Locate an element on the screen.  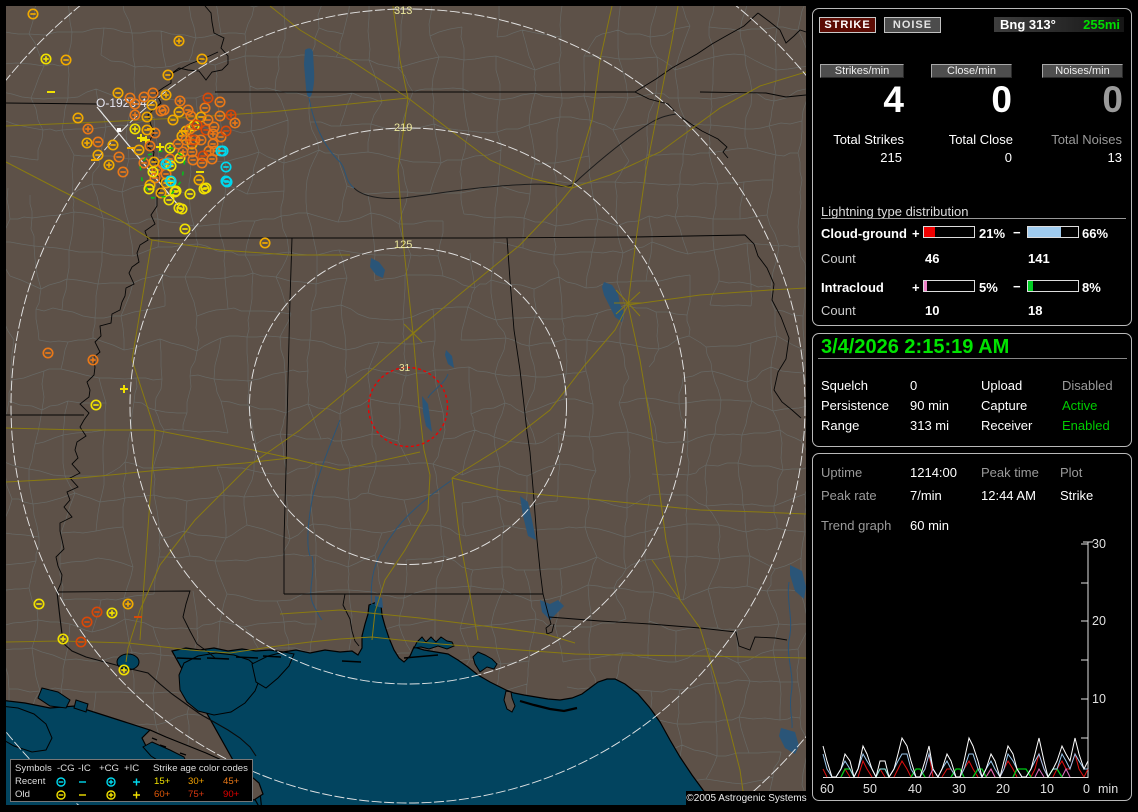
svg-text: 40 is located at coordinates (915, 789).